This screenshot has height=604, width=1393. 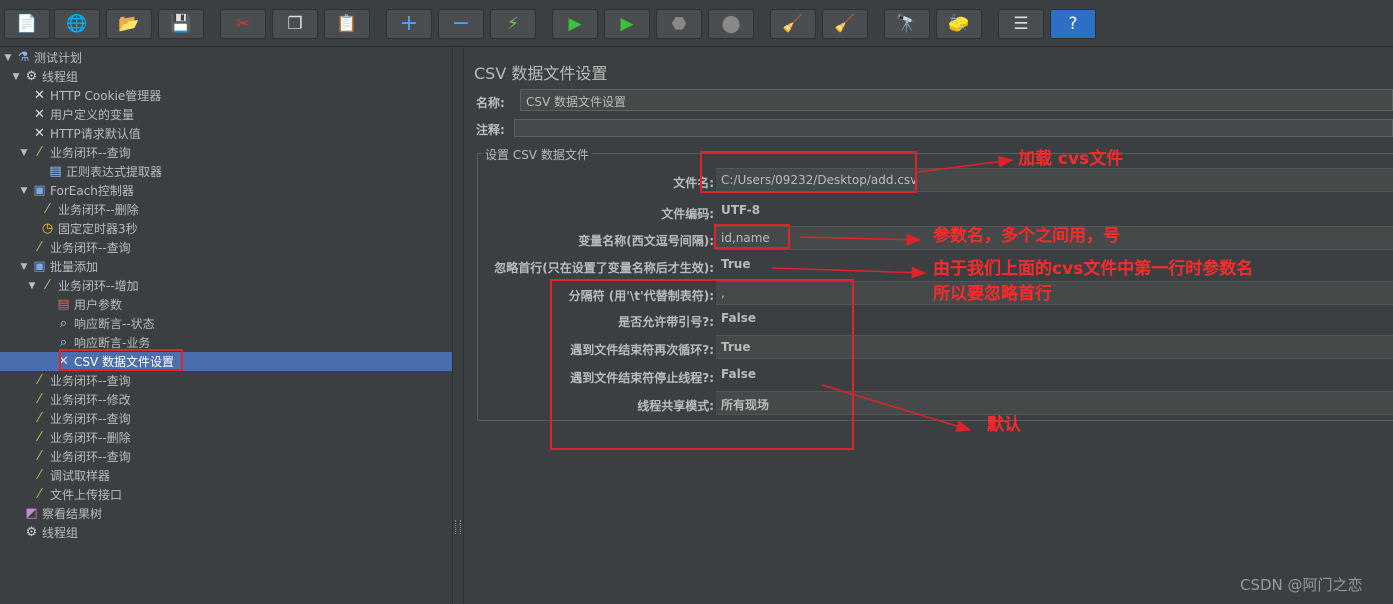 I want to click on note-ignore-first-line-1: 由于我们上面的cvs文件中第一行时参数名, so click(x=1093, y=269).